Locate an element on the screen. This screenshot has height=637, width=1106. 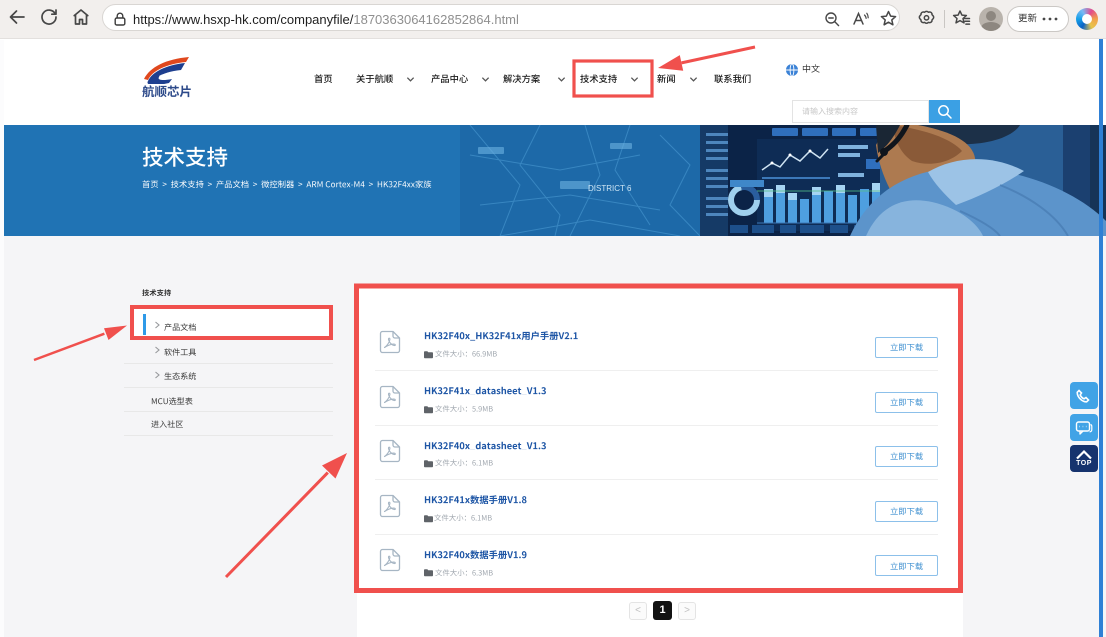
svg-text: DISTRICT 6 is located at coordinates (610, 188).